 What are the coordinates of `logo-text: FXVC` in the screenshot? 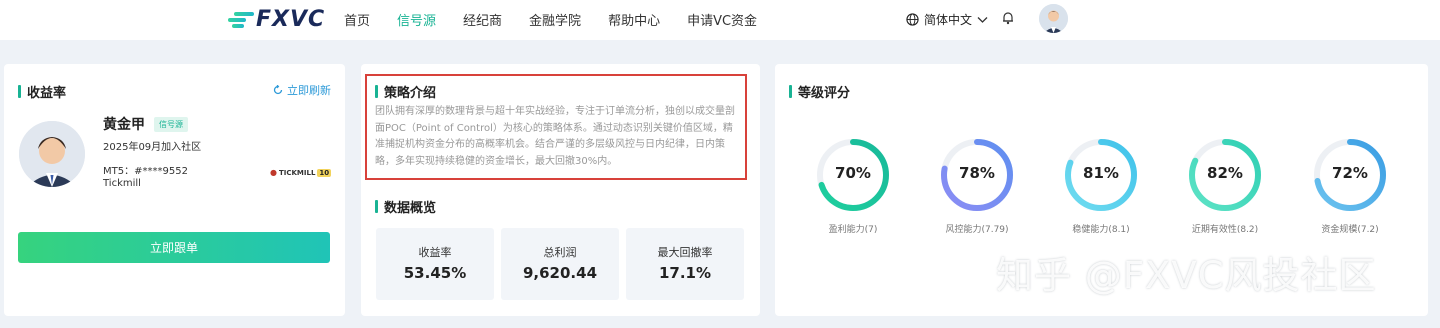 It's located at (291, 19).